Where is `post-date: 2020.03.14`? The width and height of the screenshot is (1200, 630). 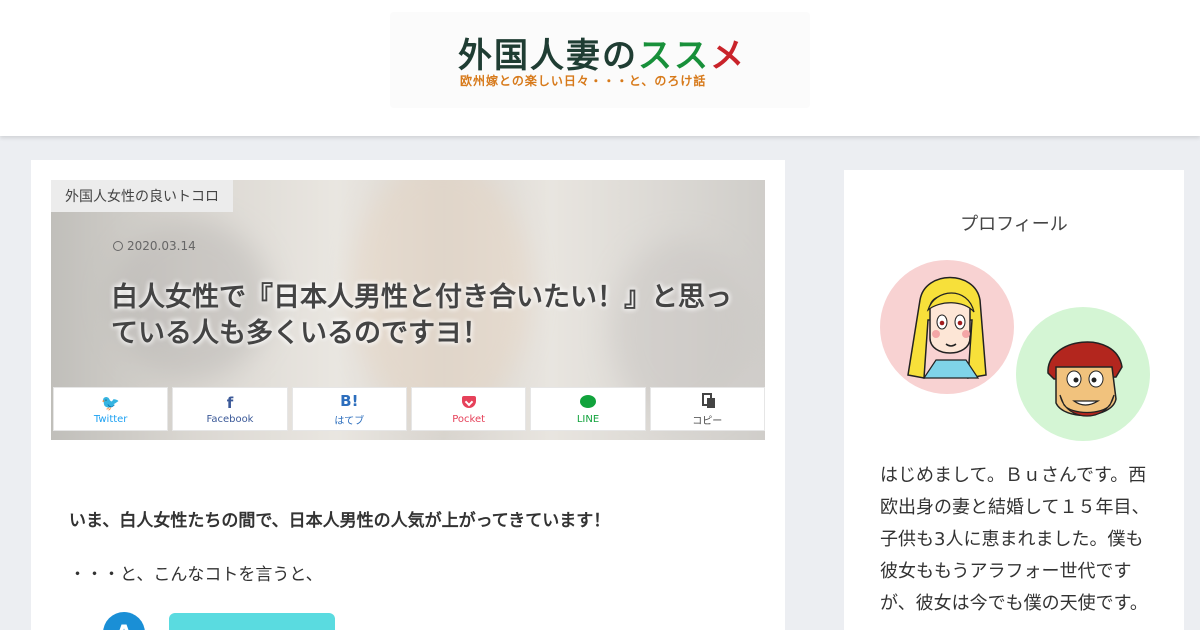
post-date: 2020.03.14 is located at coordinates (154, 246).